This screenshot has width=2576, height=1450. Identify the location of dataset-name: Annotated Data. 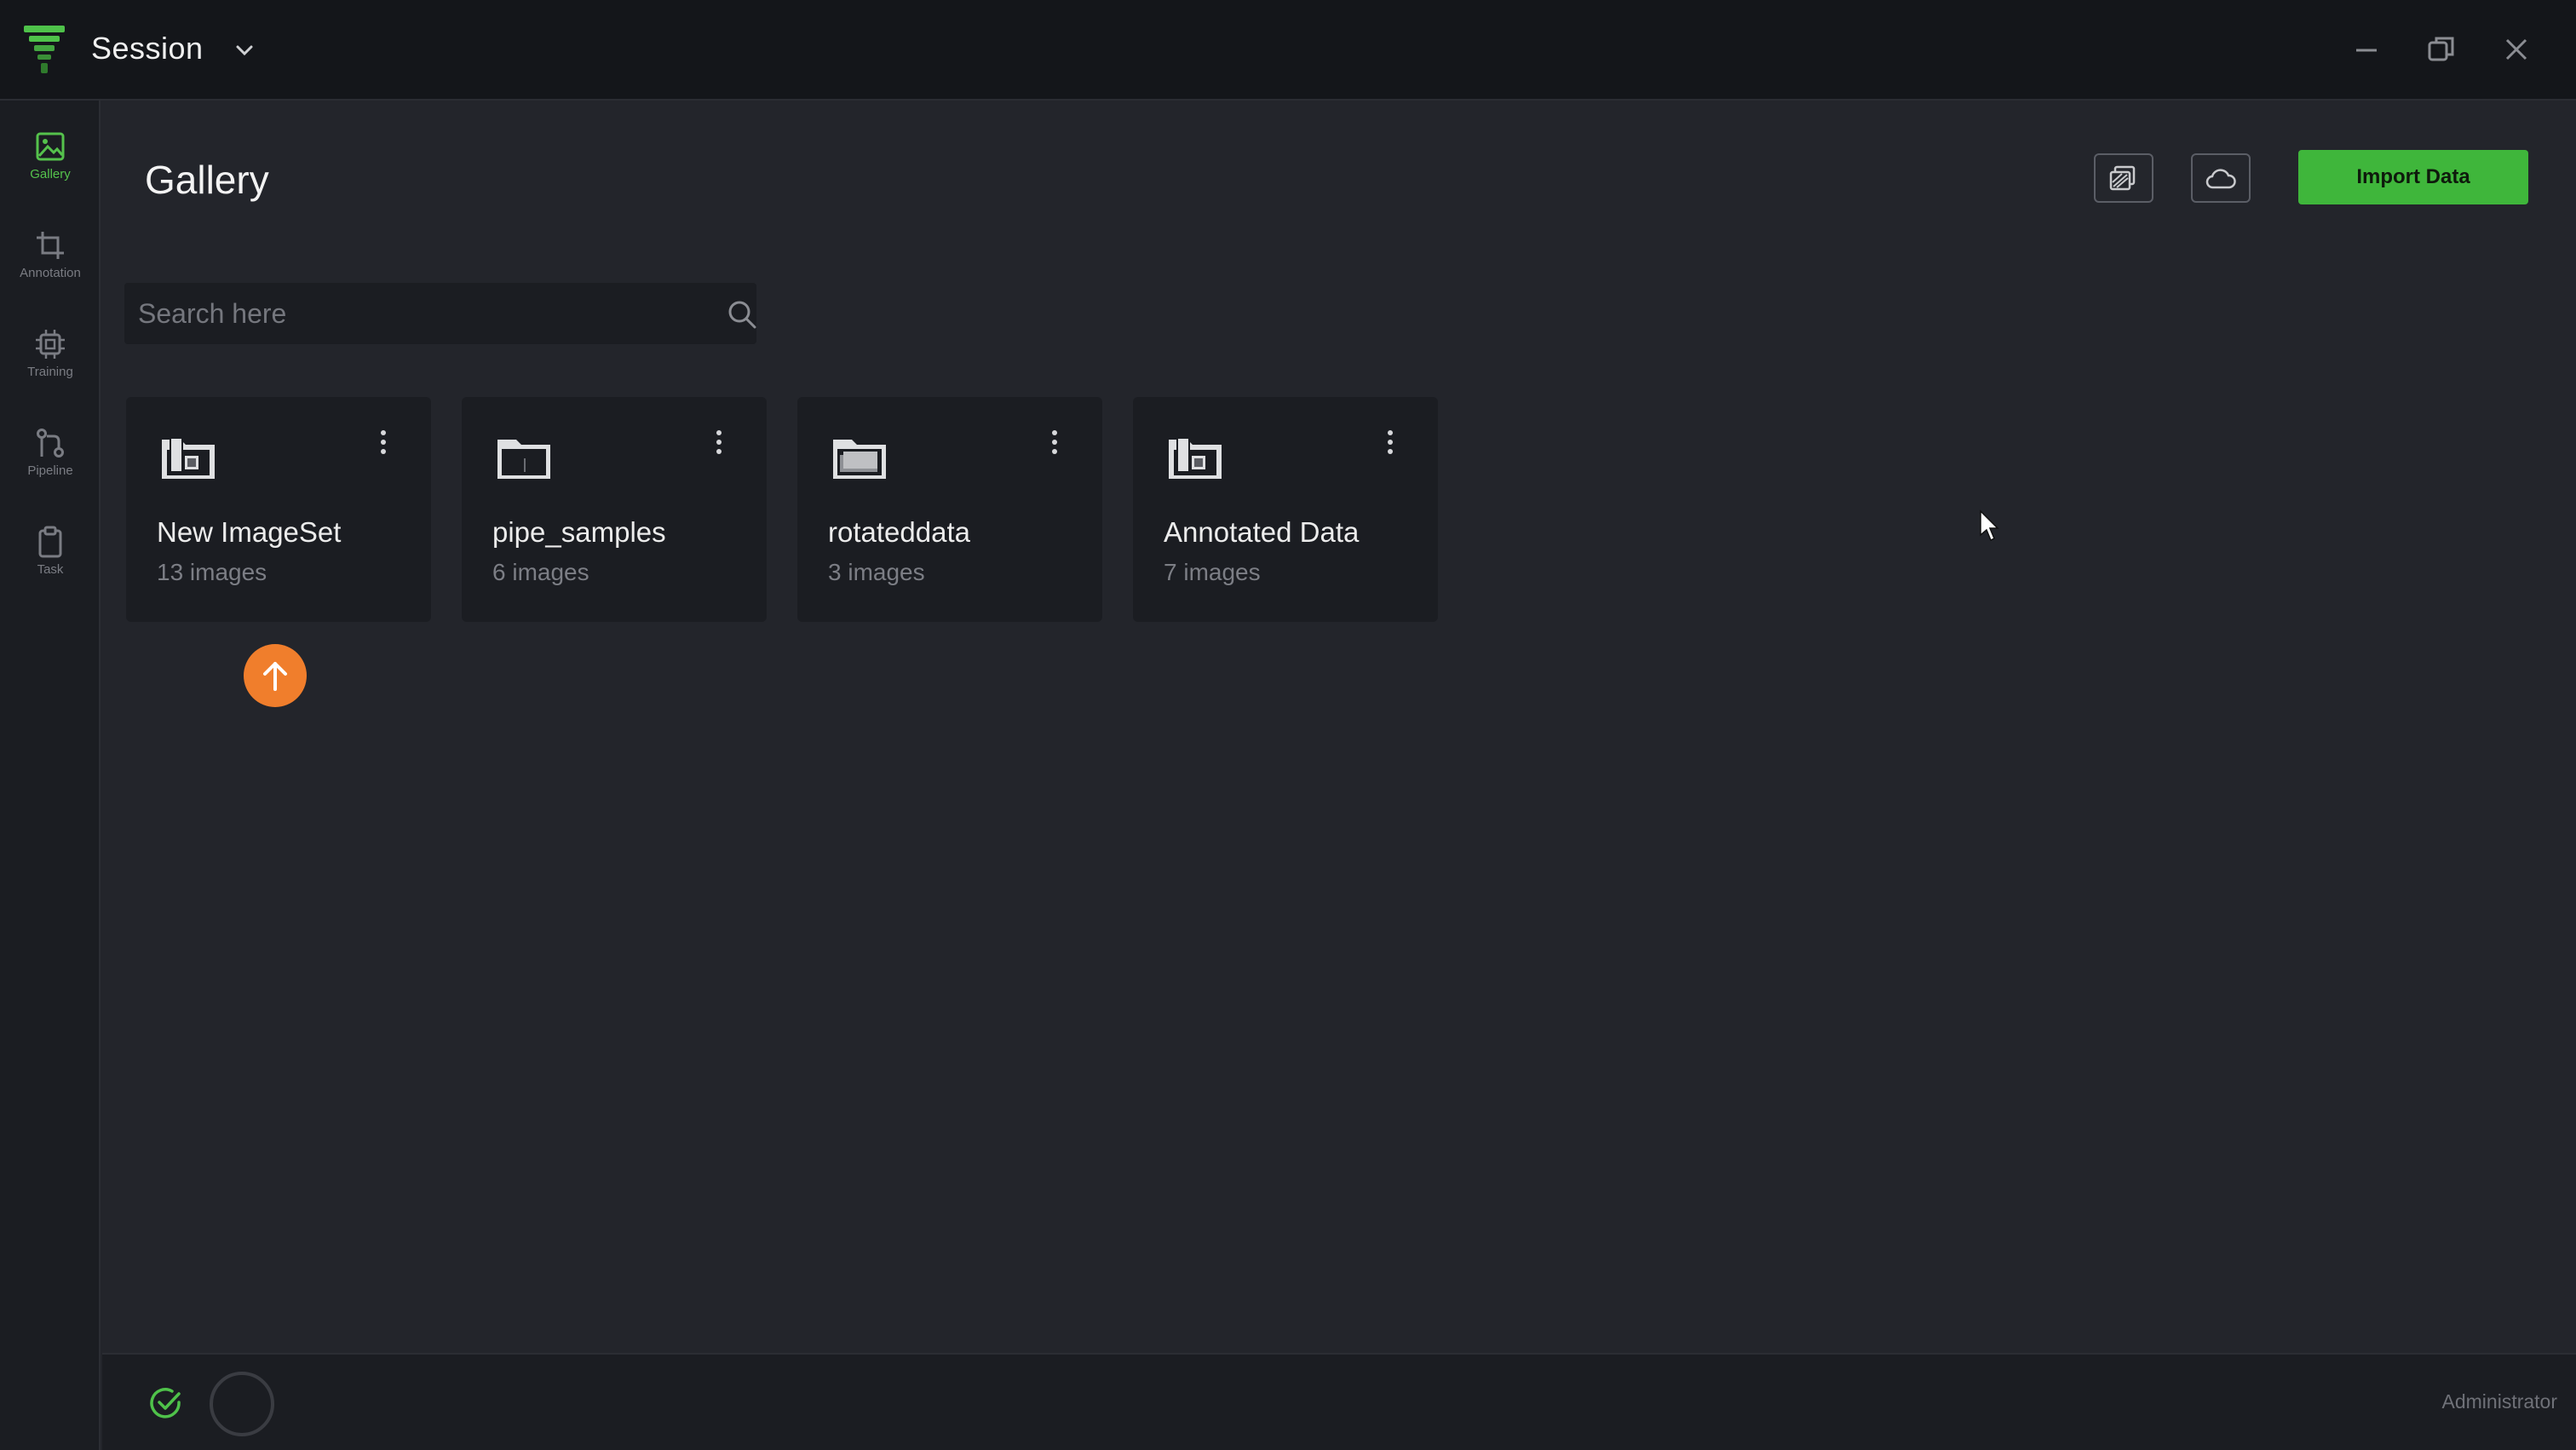
(1262, 532).